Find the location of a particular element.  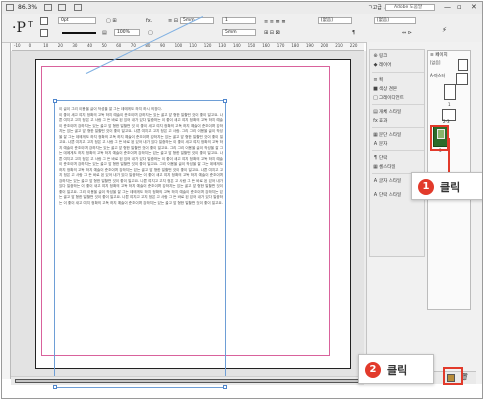

ruler-number: 40 is located at coordinates (90, 45).